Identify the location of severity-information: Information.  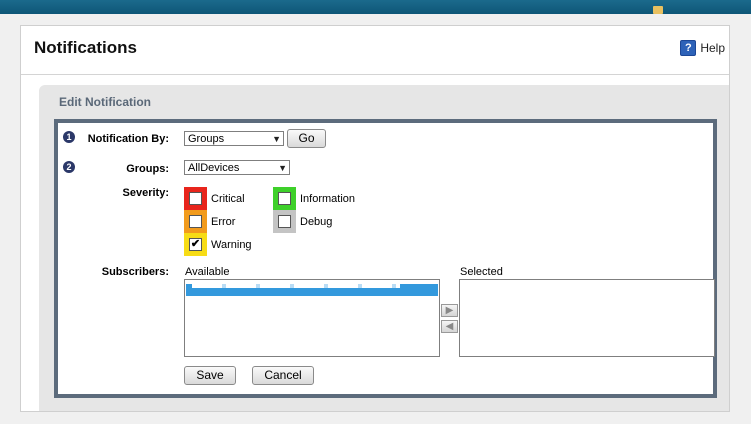
(314, 198).